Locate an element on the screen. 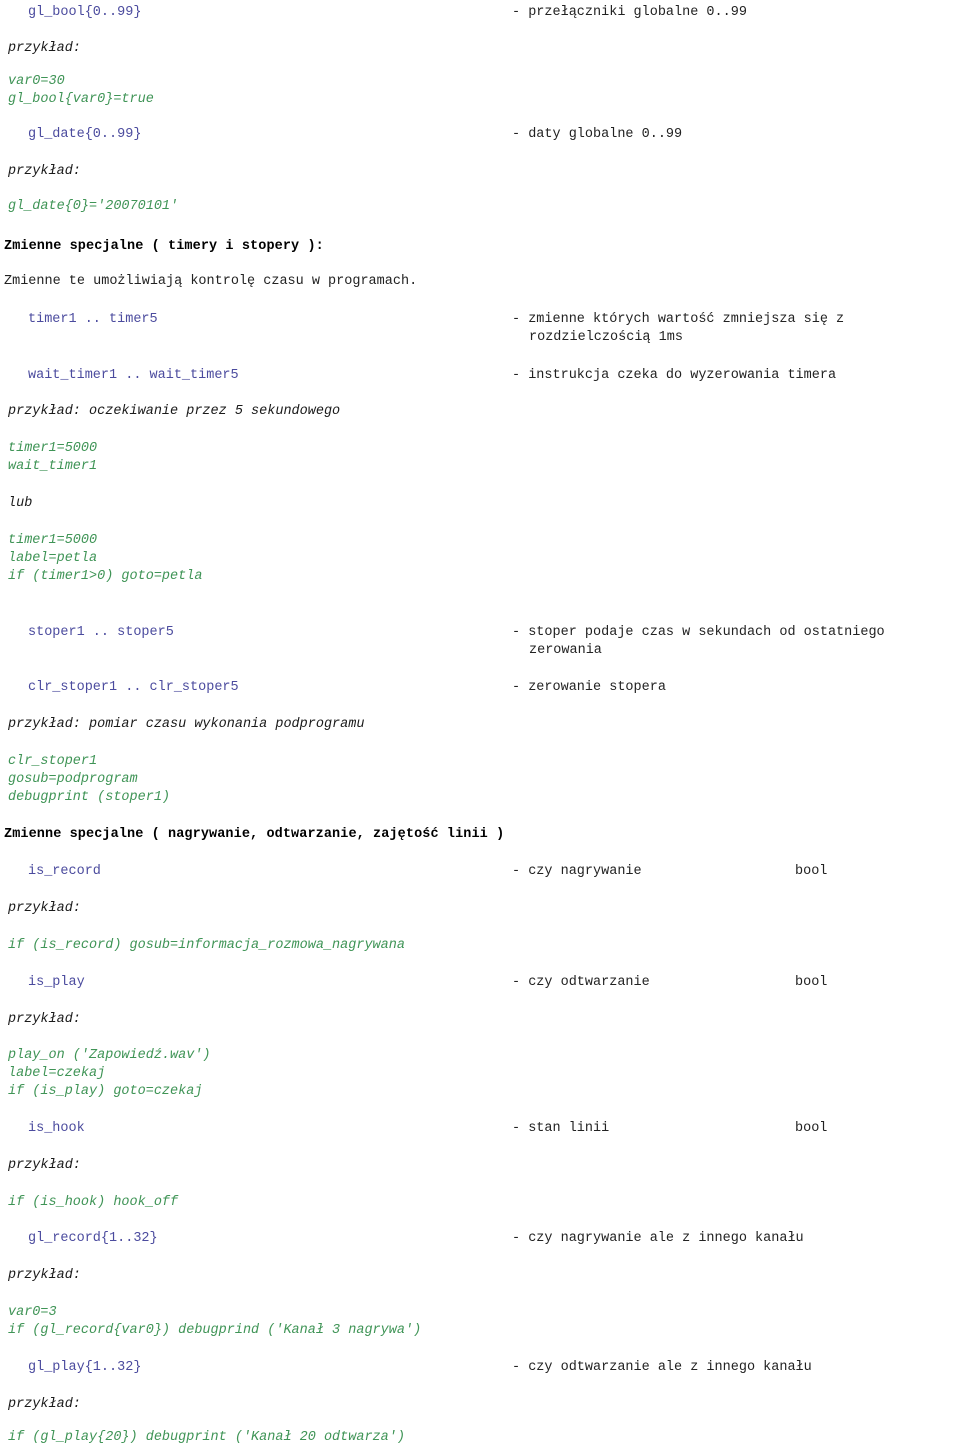 The width and height of the screenshot is (960, 1452). code-line: gl_date{0}='20070101' is located at coordinates (93, 206).